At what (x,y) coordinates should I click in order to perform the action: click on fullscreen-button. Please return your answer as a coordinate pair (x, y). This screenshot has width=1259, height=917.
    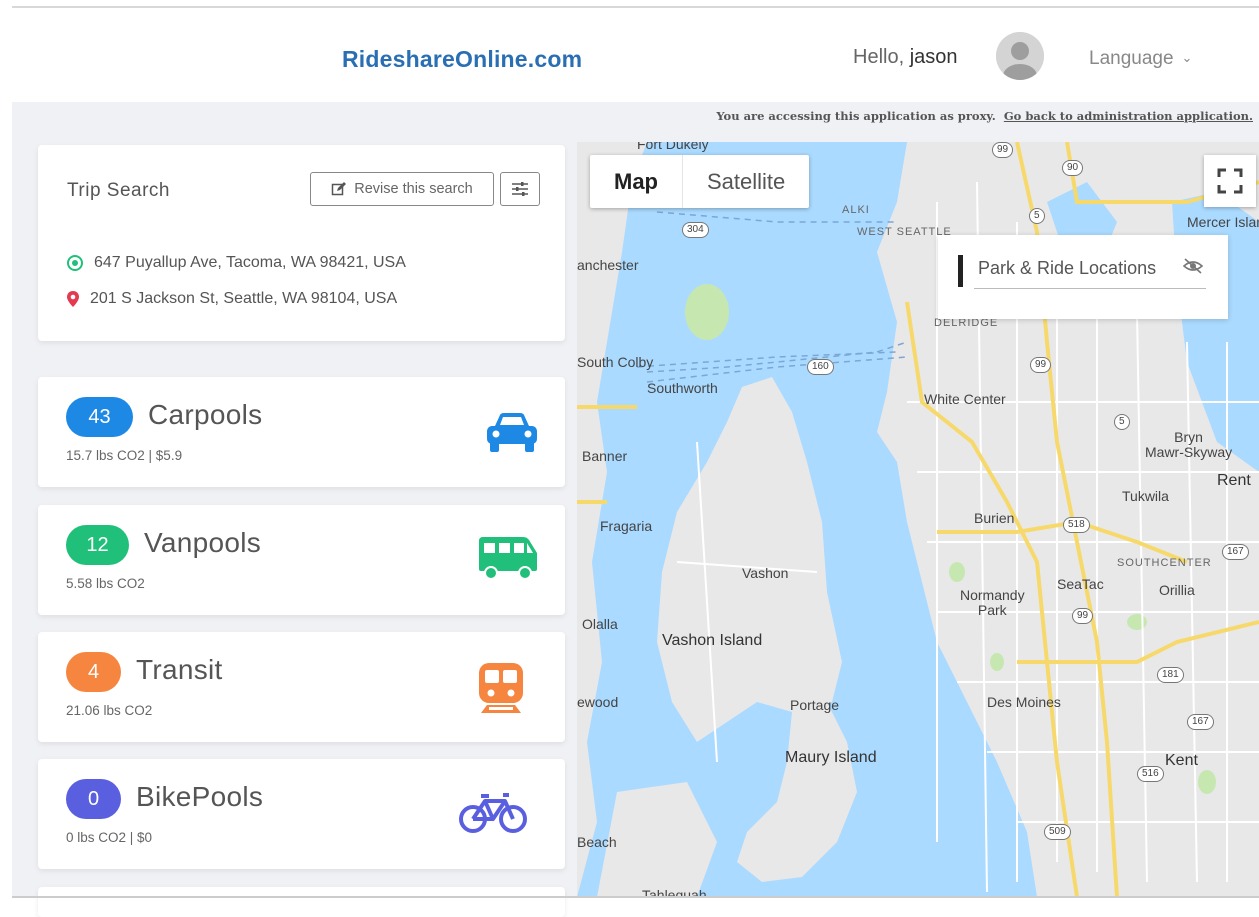
    Looking at the image, I should click on (1230, 181).